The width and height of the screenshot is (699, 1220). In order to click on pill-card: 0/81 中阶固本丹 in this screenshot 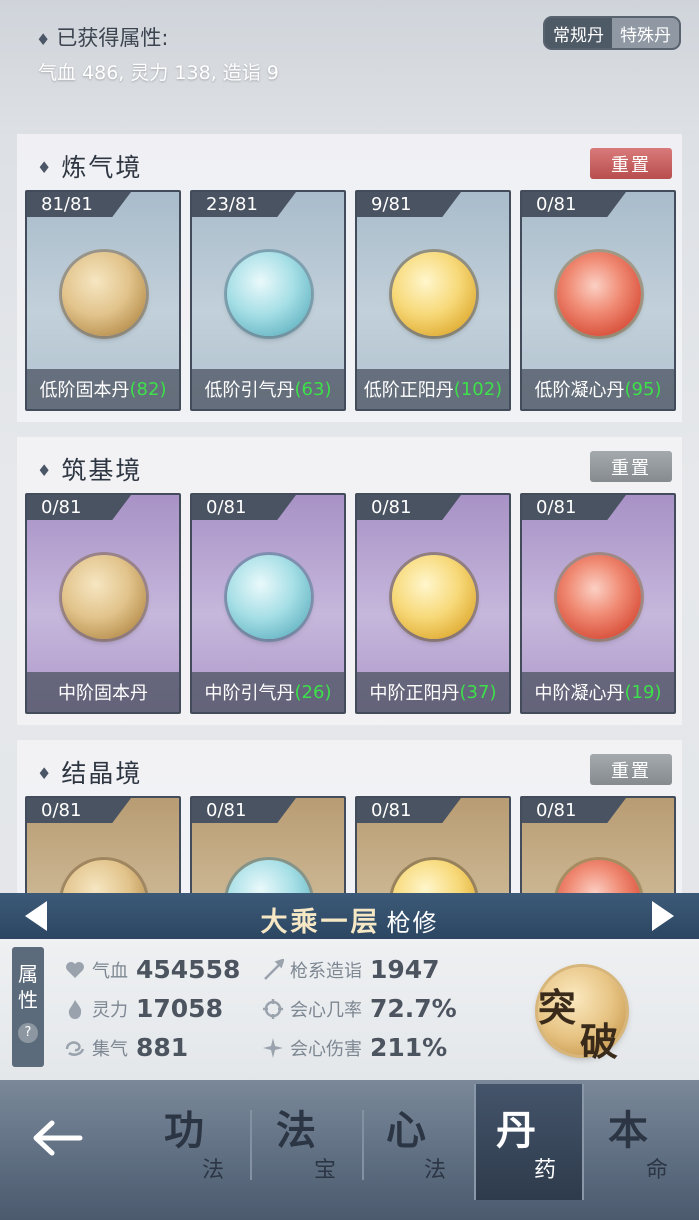, I will do `click(103, 603)`.